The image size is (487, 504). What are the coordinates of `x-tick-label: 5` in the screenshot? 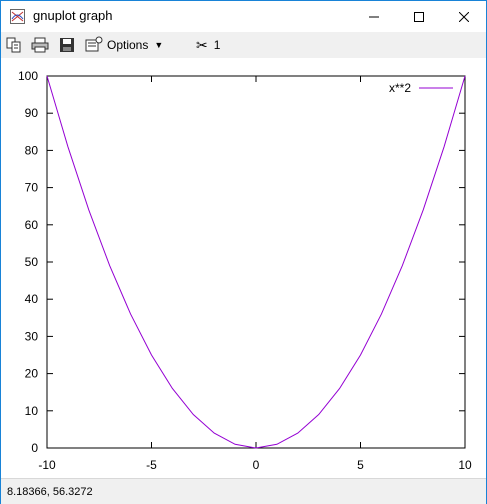 It's located at (360, 465).